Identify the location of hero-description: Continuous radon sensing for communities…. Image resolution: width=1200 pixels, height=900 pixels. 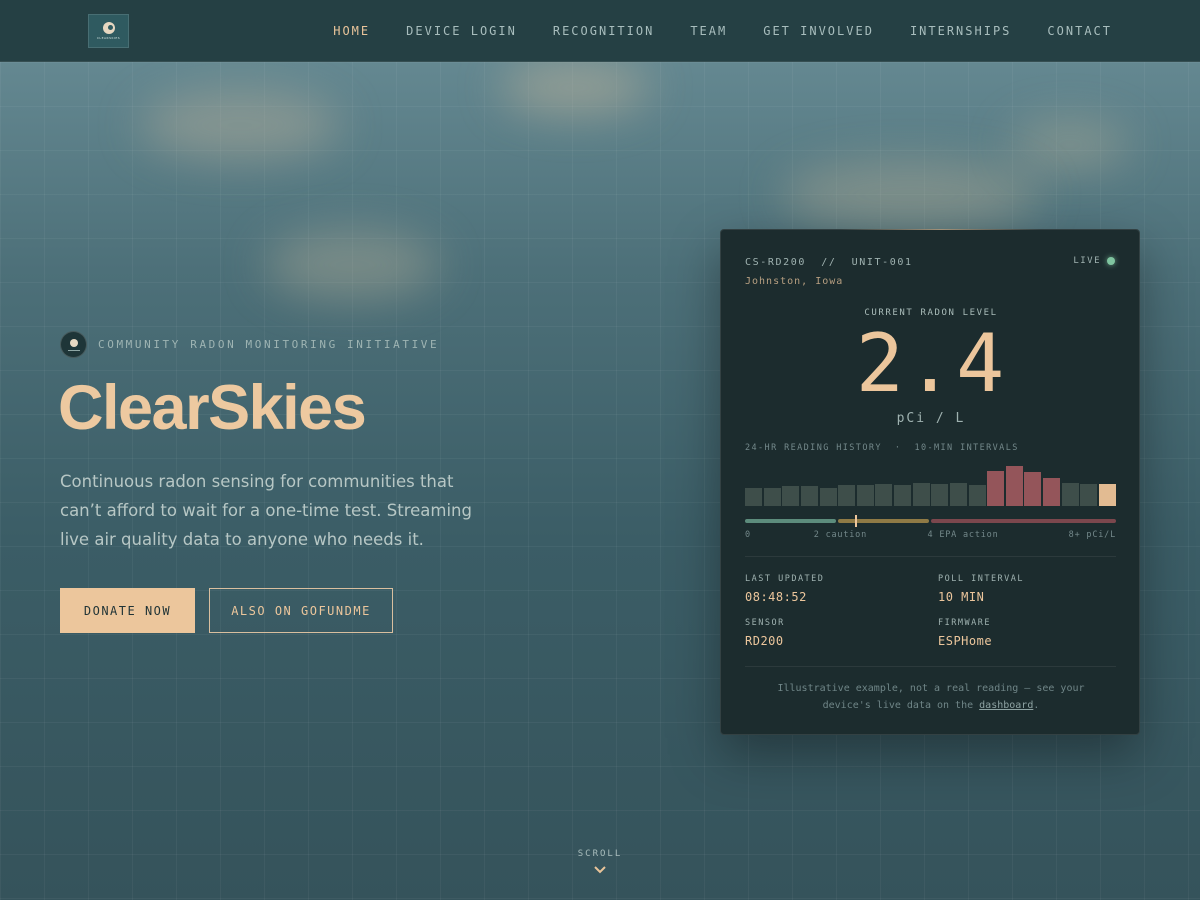
(266, 510).